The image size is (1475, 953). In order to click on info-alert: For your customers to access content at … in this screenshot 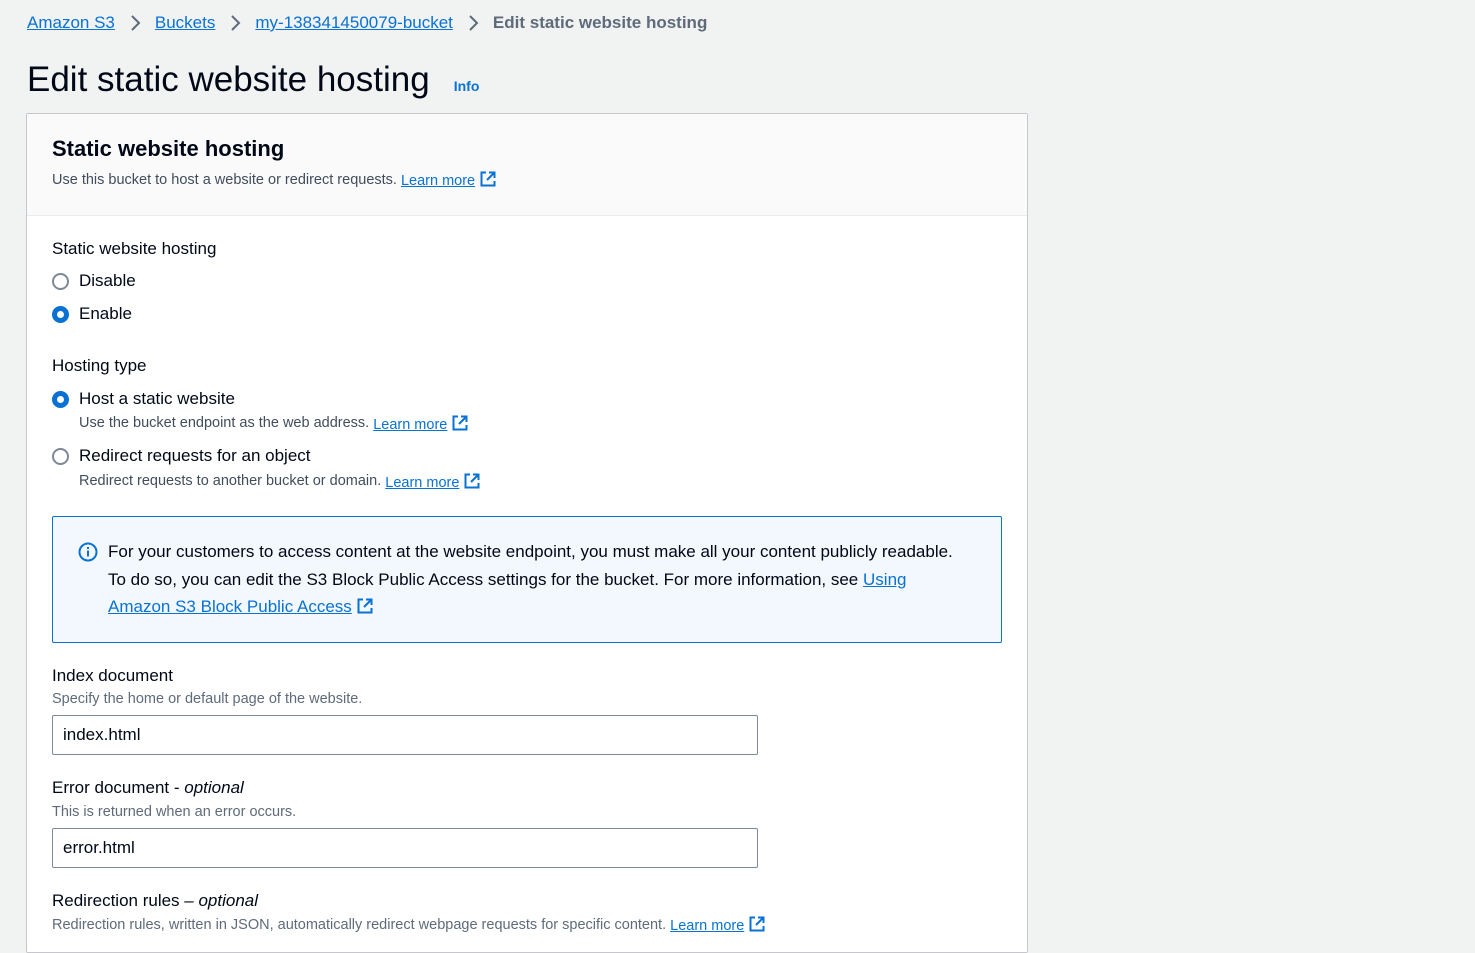, I will do `click(527, 579)`.